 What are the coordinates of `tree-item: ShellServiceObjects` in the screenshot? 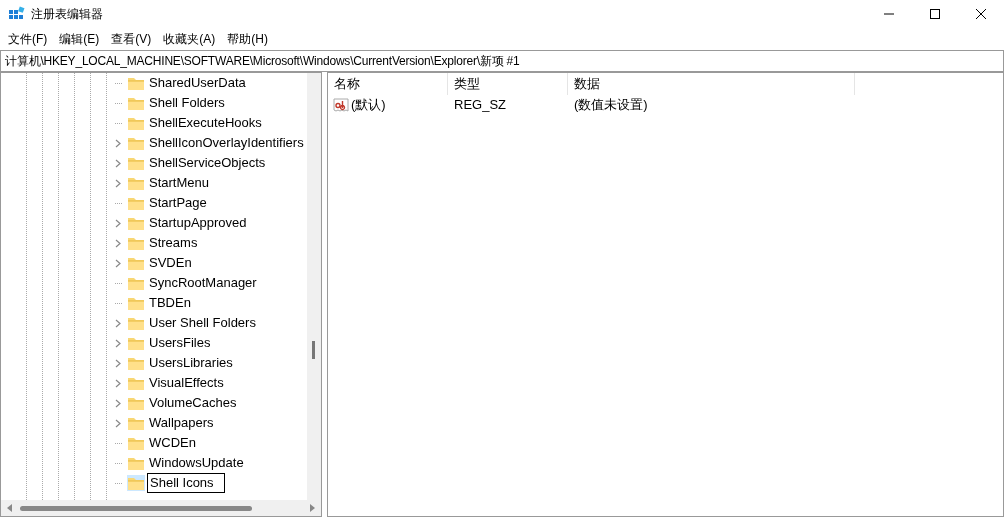 It's located at (207, 163).